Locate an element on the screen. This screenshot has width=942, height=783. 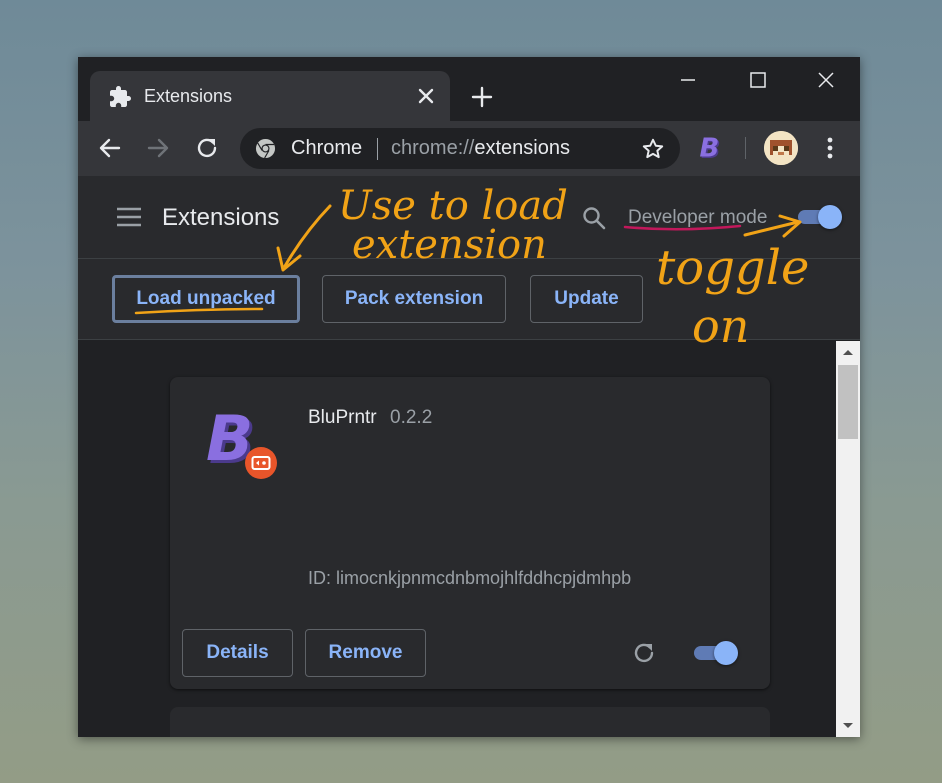
tab-title: Extensions is located at coordinates (188, 96).